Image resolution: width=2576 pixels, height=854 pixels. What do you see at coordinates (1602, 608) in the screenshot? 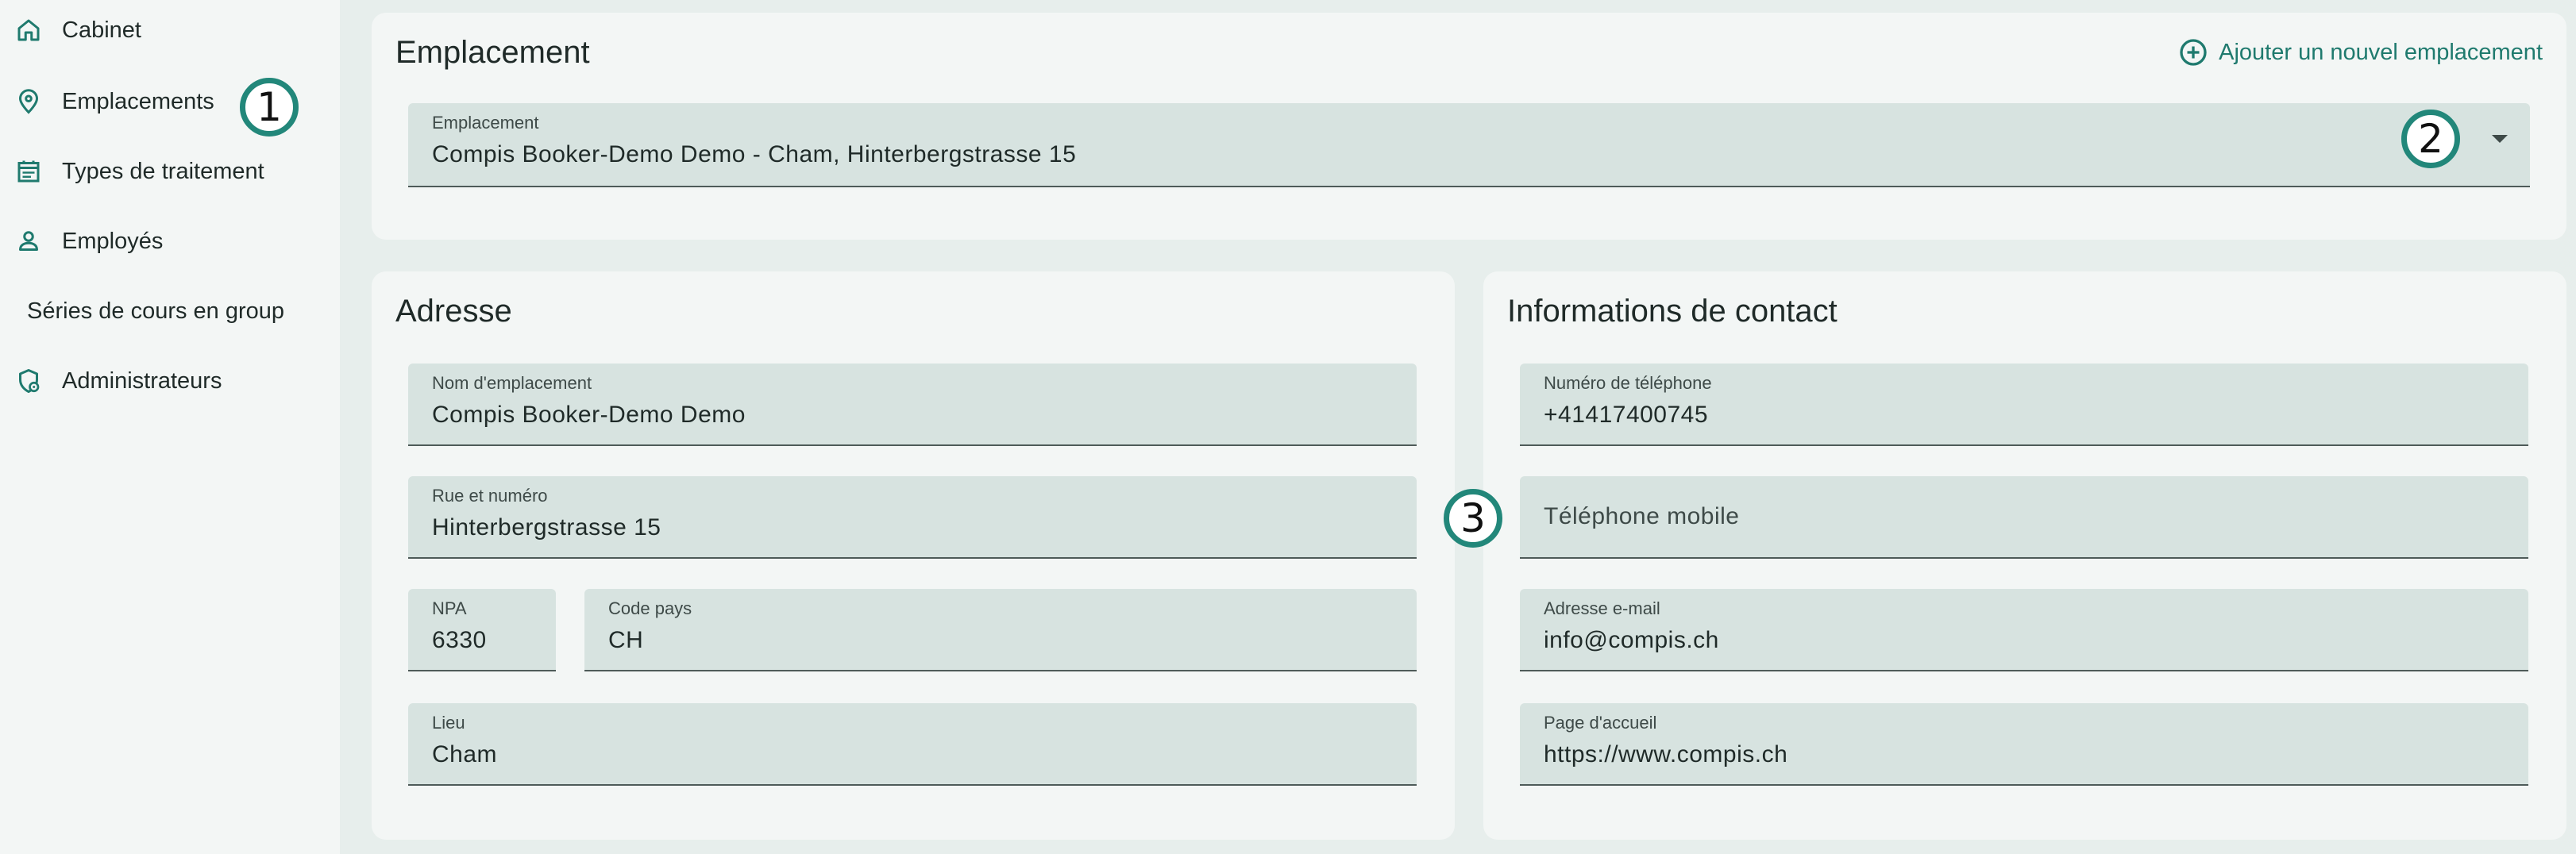
I see `email-label: Adresse e-mail` at bounding box center [1602, 608].